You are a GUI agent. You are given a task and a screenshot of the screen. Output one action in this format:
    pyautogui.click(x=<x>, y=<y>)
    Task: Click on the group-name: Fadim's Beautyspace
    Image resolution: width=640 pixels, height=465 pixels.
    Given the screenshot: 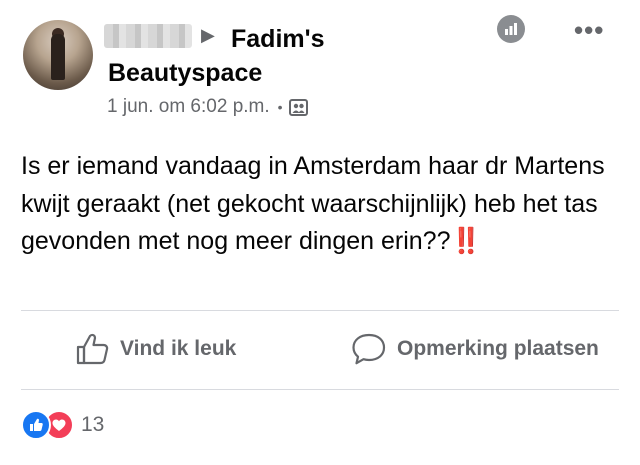 What is the action you would take?
    pyautogui.click(x=216, y=56)
    